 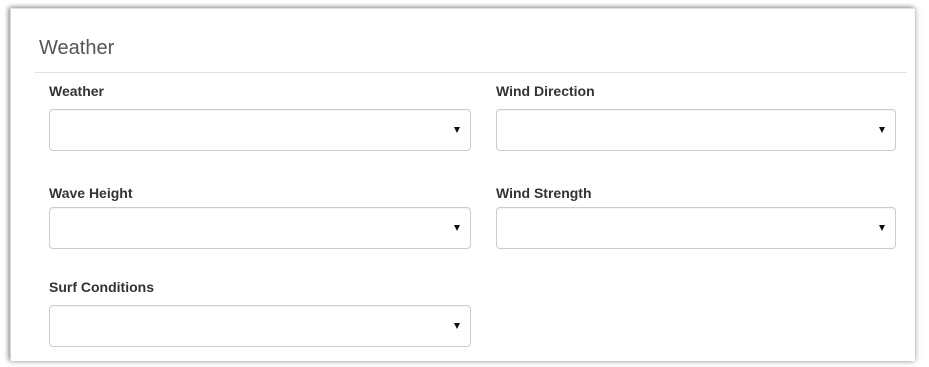 I want to click on wind-direction-select, so click(x=696, y=130).